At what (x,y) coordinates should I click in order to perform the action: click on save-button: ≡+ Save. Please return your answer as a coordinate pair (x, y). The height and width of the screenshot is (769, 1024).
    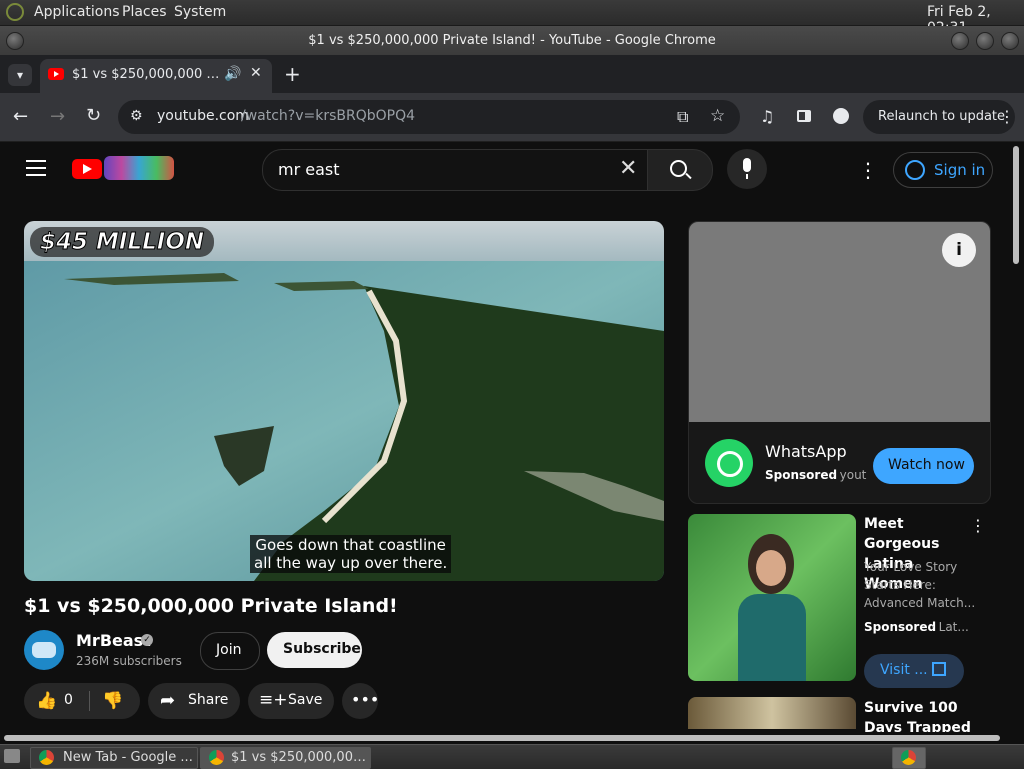
    Looking at the image, I should click on (291, 701).